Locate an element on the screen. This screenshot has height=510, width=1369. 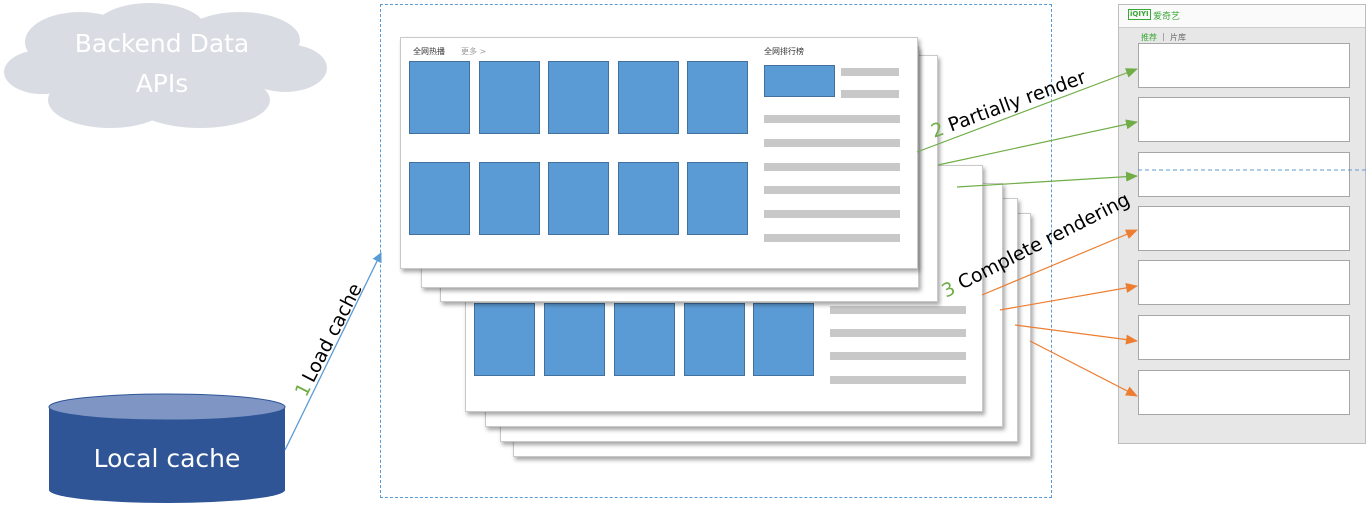
step-3-label: 3Complete rendering is located at coordinates (1035, 246).